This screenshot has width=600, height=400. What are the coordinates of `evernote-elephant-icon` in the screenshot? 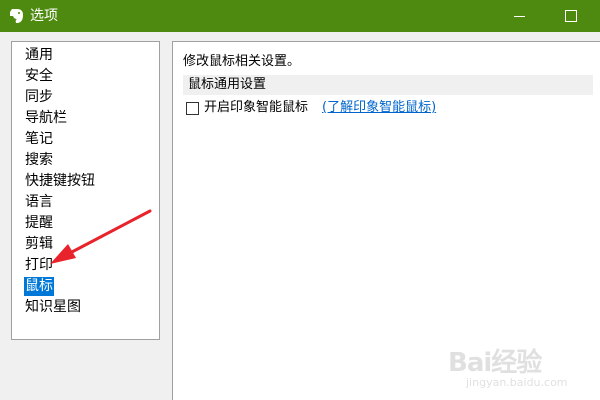 It's located at (16, 16).